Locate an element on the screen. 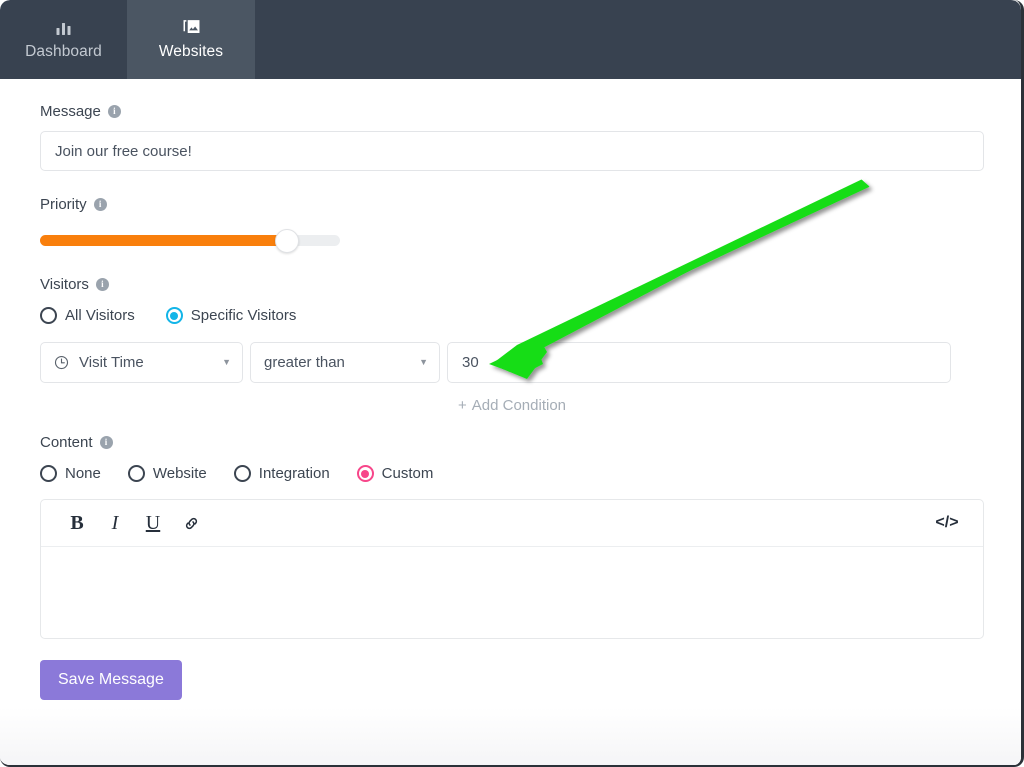 The width and height of the screenshot is (1024, 767). radio-all-visitors-mark is located at coordinates (48, 315).